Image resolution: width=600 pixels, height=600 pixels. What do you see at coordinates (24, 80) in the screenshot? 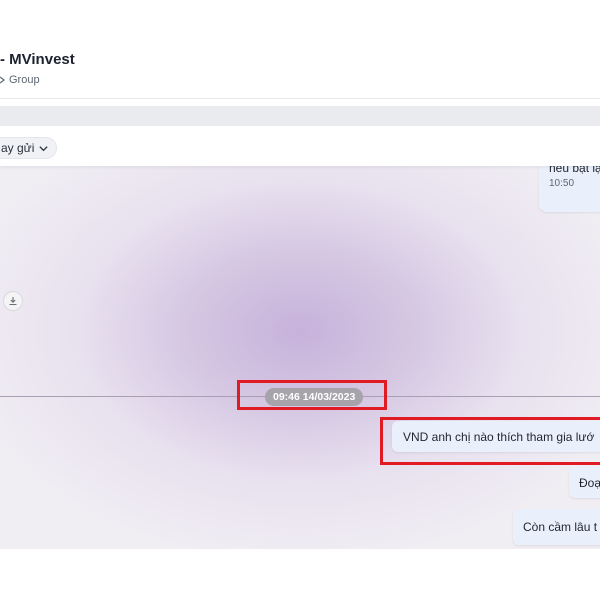
I see `group-label: Group` at bounding box center [24, 80].